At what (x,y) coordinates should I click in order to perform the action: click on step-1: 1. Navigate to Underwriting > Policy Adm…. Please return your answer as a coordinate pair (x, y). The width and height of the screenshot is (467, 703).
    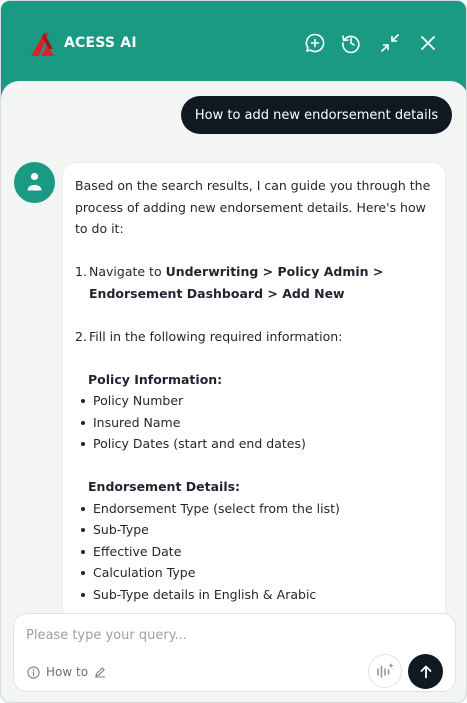
    Looking at the image, I should click on (253, 282).